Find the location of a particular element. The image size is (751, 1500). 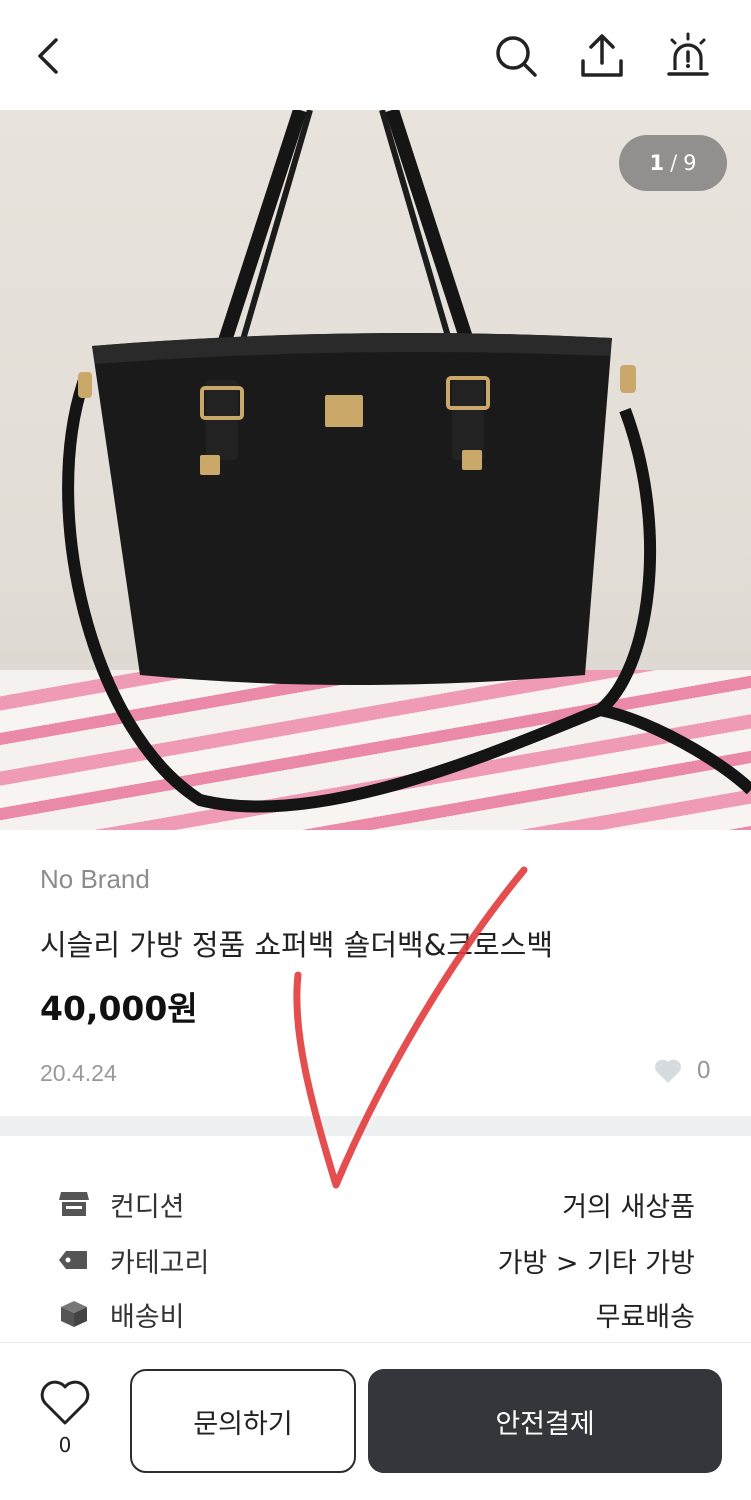

image-counter-current: 1 is located at coordinates (657, 163).